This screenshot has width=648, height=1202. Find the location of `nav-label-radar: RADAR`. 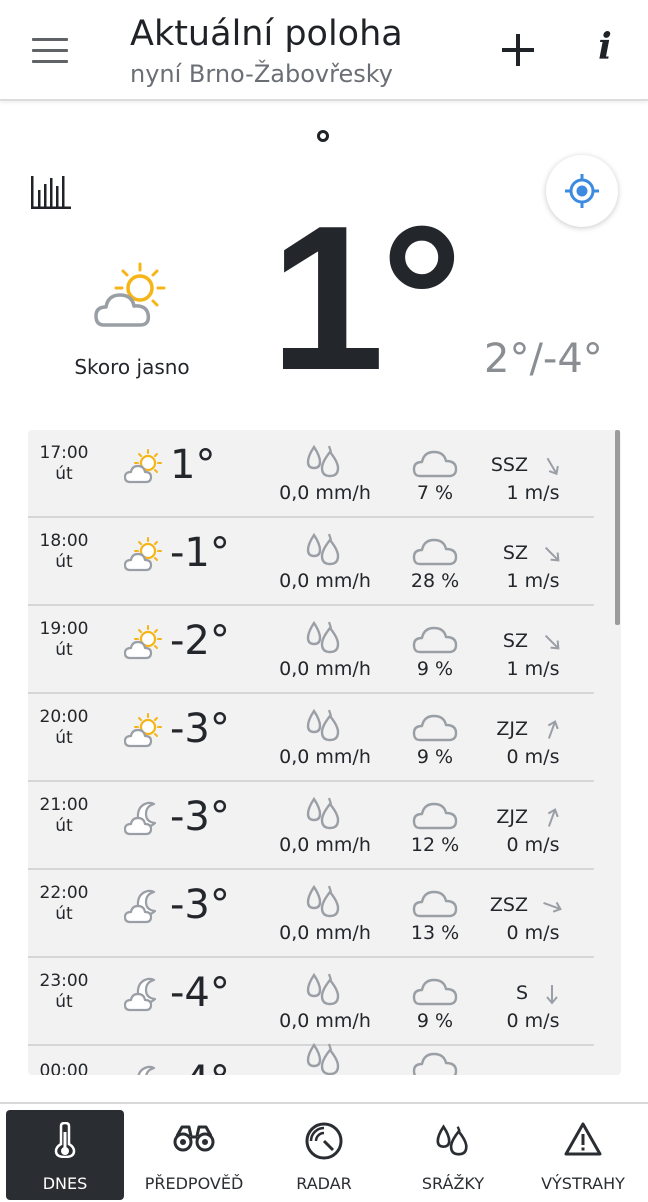

nav-label-radar: RADAR is located at coordinates (324, 1183).